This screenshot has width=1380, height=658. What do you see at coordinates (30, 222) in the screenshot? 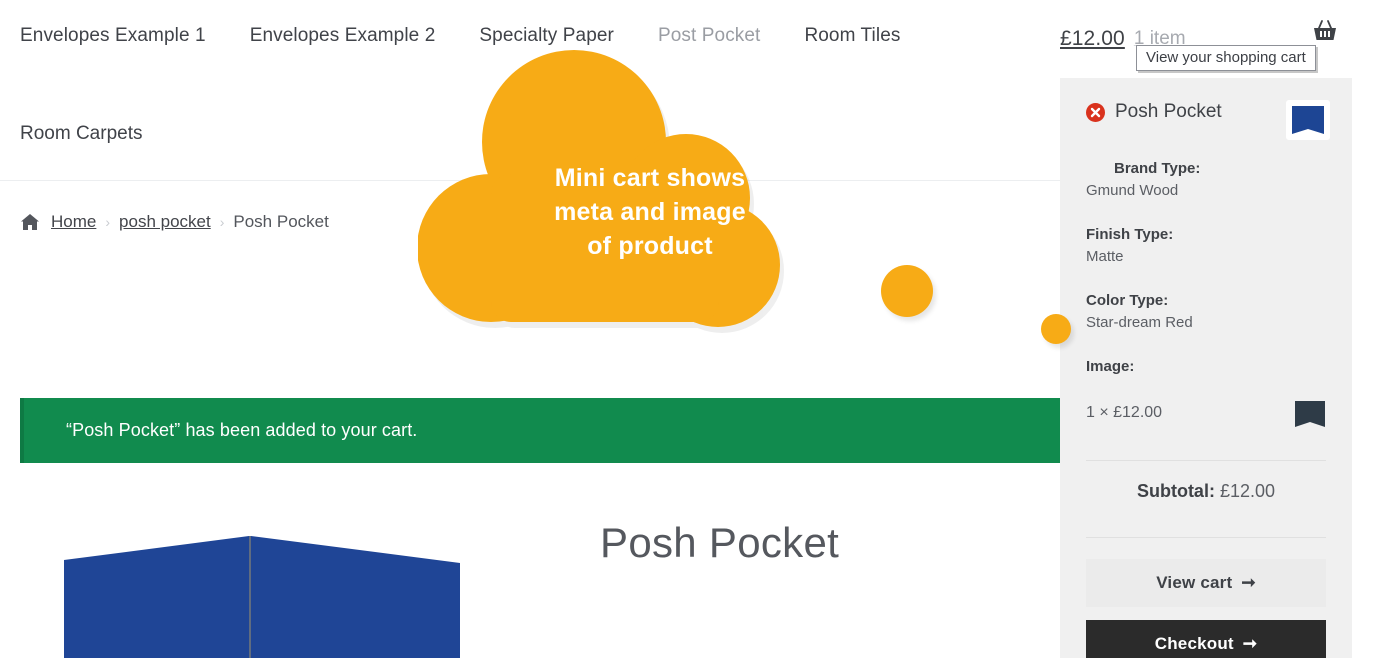
I see `home-icon` at bounding box center [30, 222].